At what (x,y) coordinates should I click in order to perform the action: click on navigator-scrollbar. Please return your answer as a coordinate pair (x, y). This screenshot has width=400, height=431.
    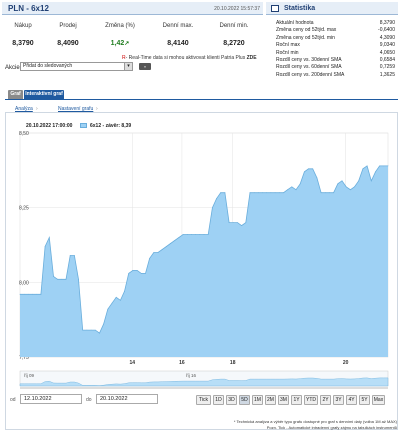
    Looking at the image, I should click on (204, 388).